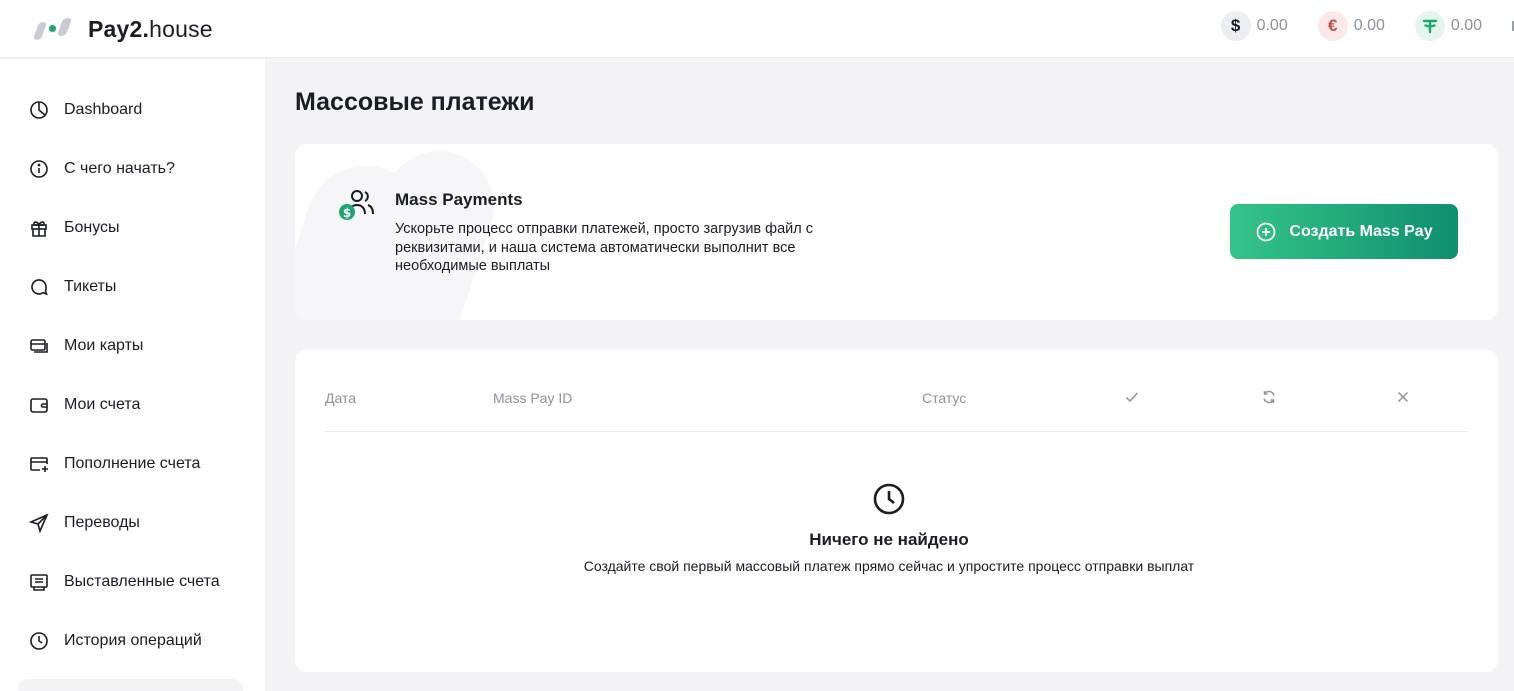  What do you see at coordinates (39, 346) in the screenshot?
I see `cards-icon` at bounding box center [39, 346].